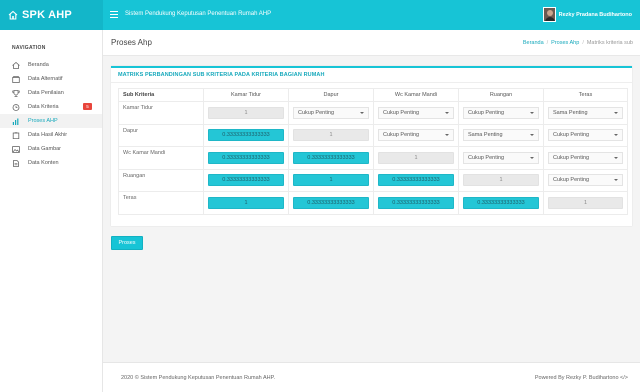 The width and height of the screenshot is (640, 392). What do you see at coordinates (131, 42) in the screenshot?
I see `page-title: Proses Ahp` at bounding box center [131, 42].